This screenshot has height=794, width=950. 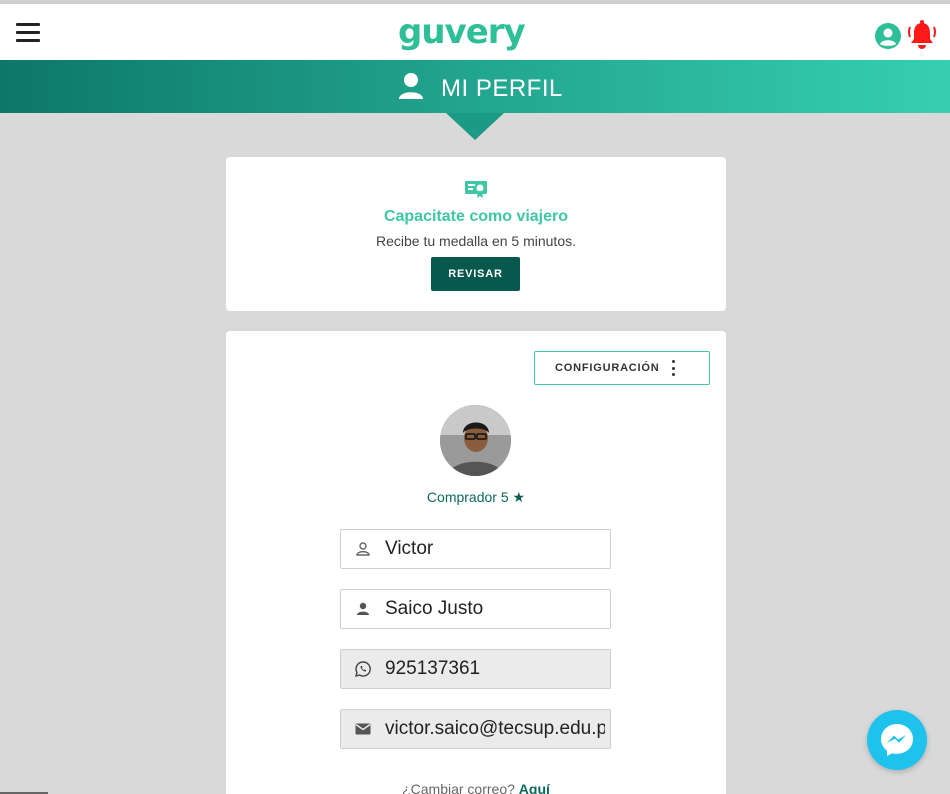 I want to click on role-label: Comprador 5, so click(x=467, y=497).